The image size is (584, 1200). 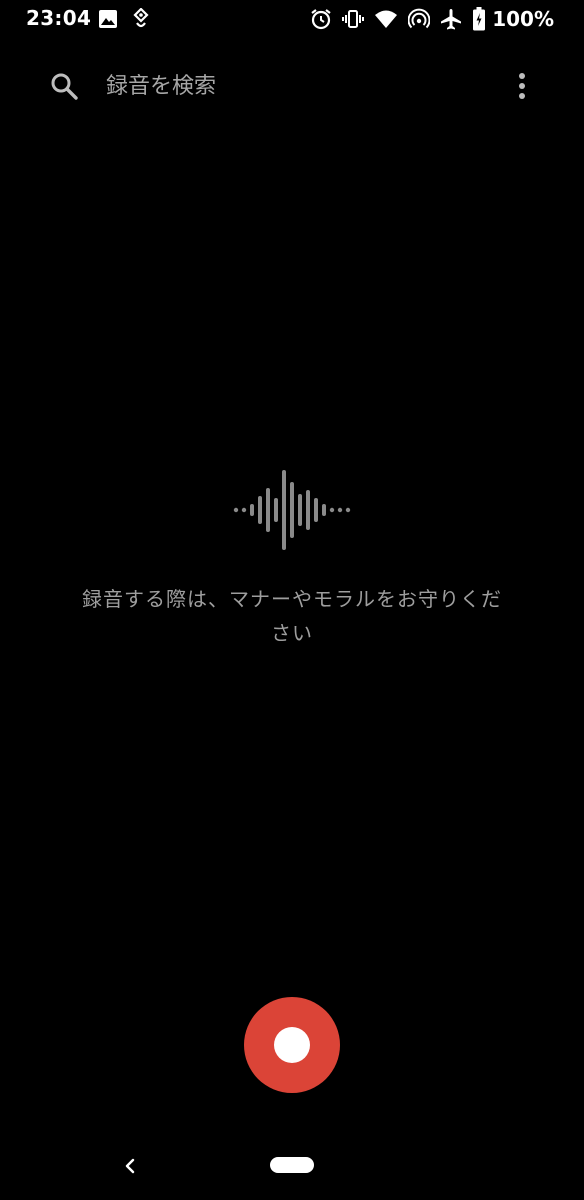 I want to click on home-pill-icon, so click(x=292, y=1165).